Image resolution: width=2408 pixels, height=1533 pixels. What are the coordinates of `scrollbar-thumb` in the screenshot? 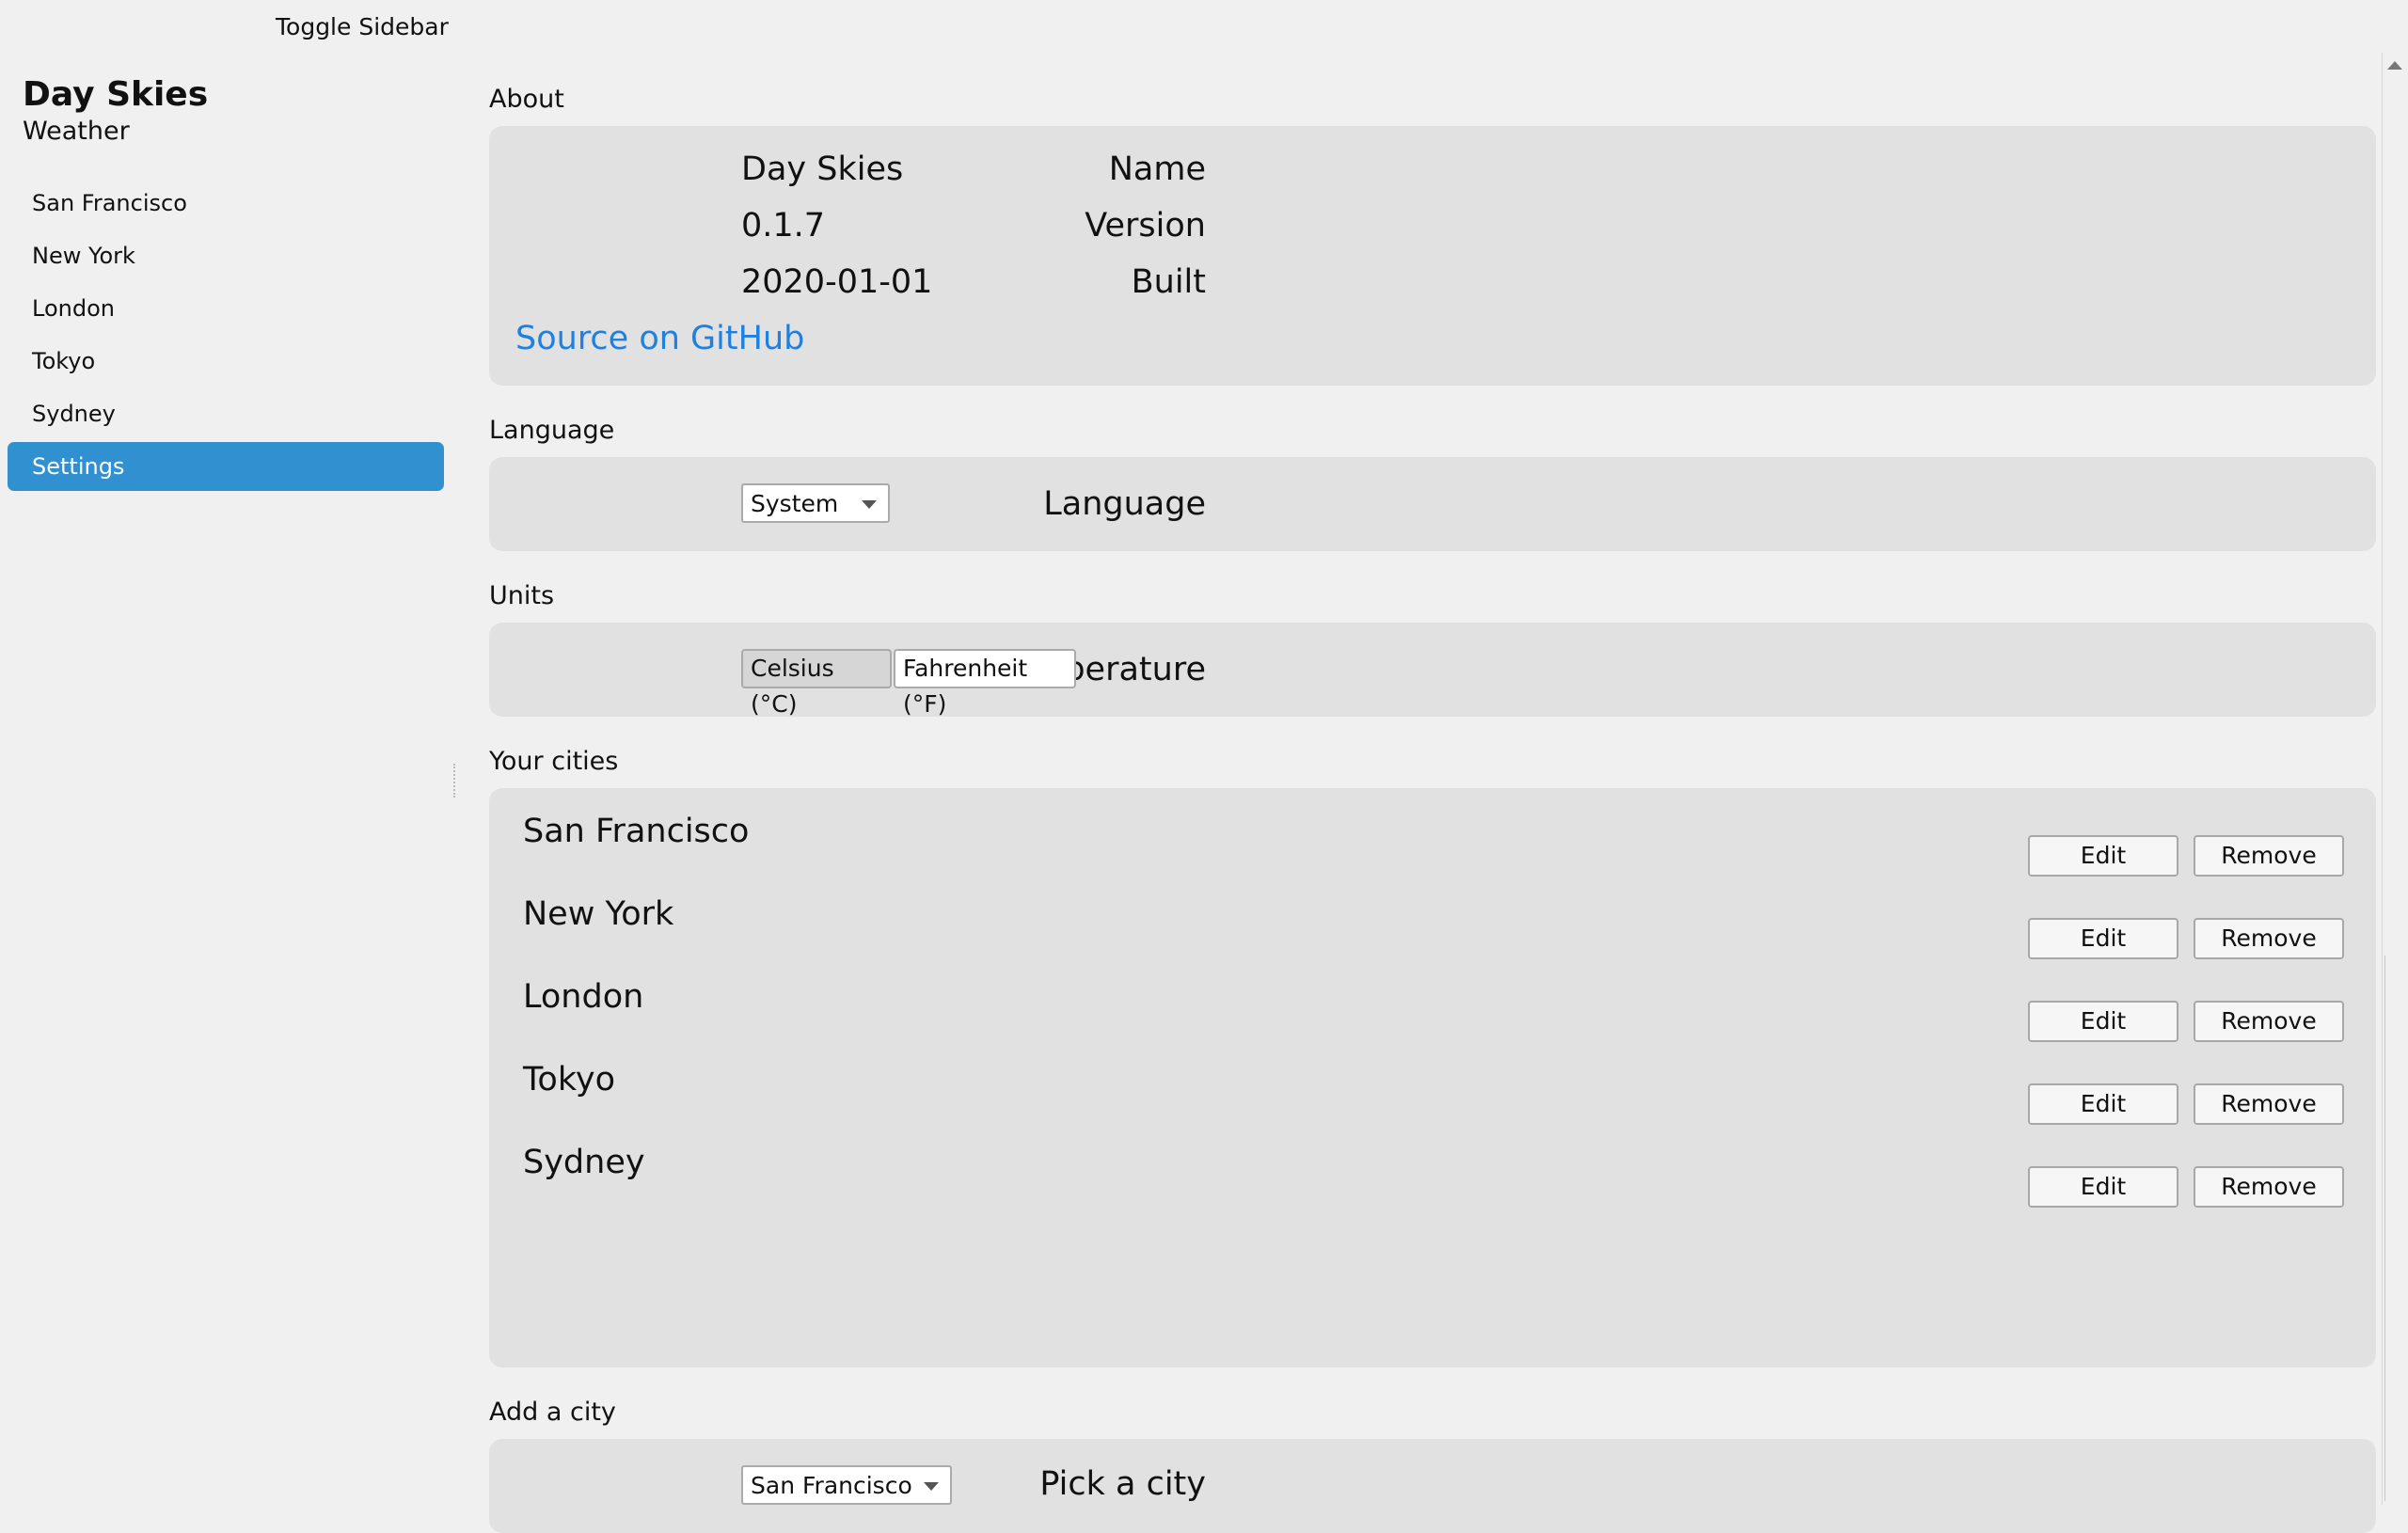 It's located at (2395, 1228).